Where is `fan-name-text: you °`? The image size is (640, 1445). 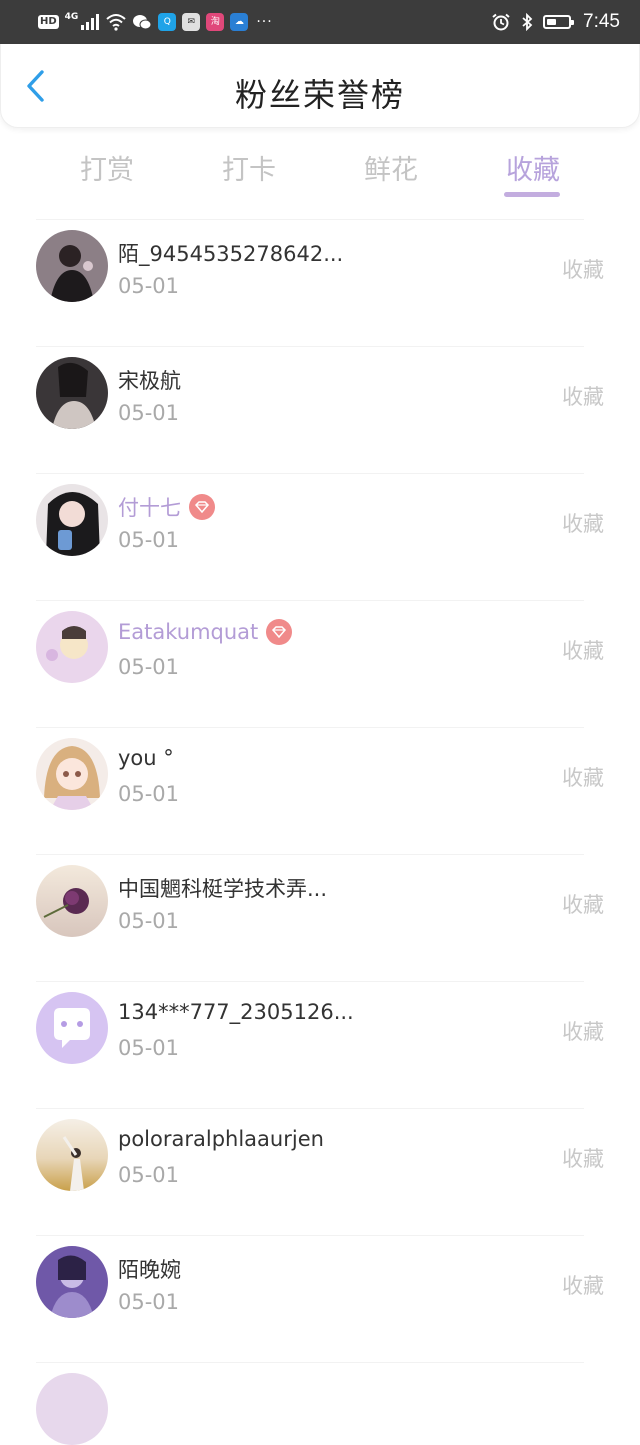 fan-name-text: you ° is located at coordinates (146, 758).